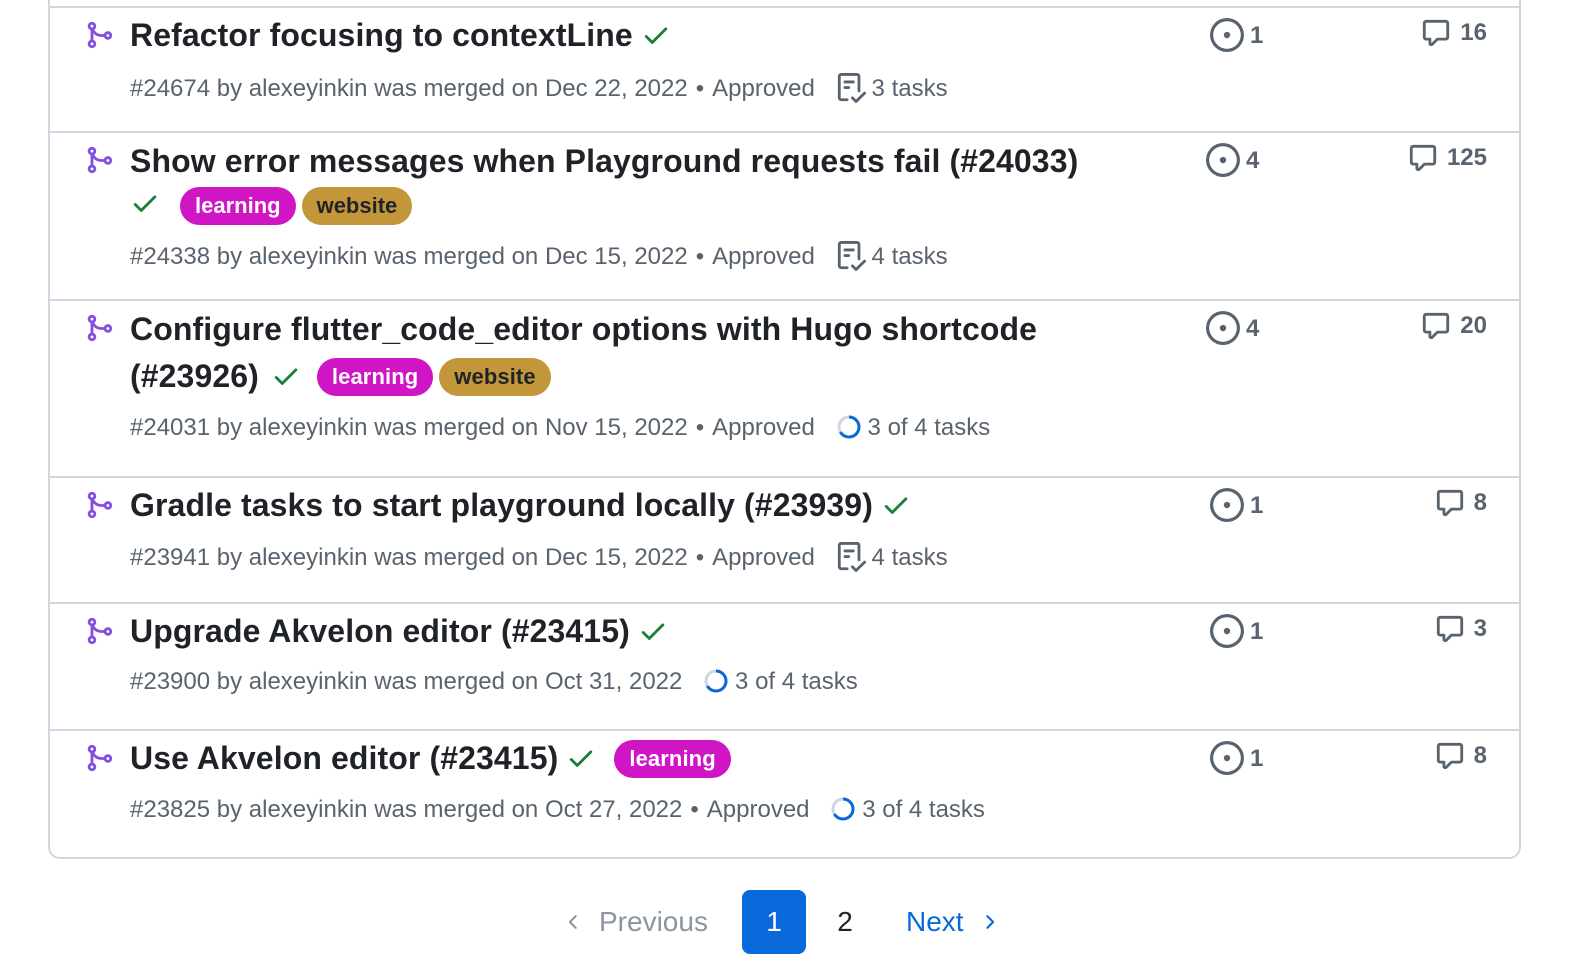 The height and width of the screenshot is (973, 1584). I want to click on pull-request-title: Use Akvelon editor (#23415), so click(344, 758).